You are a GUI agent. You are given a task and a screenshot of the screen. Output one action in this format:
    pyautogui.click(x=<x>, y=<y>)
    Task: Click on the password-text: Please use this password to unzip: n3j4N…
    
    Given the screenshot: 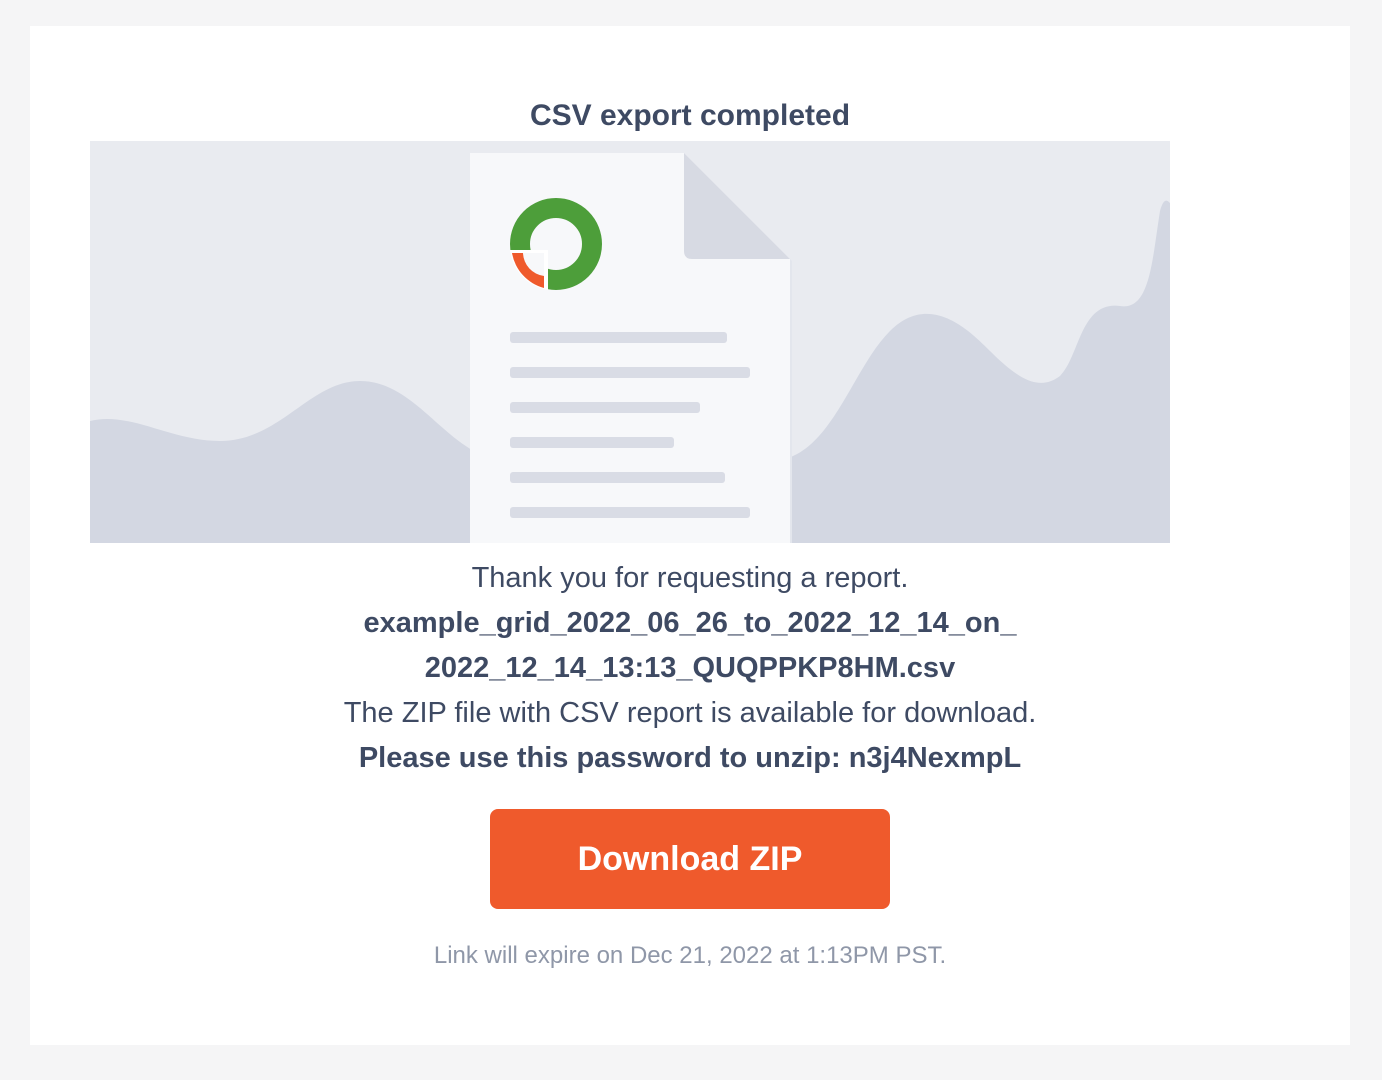 What is the action you would take?
    pyautogui.click(x=690, y=758)
    